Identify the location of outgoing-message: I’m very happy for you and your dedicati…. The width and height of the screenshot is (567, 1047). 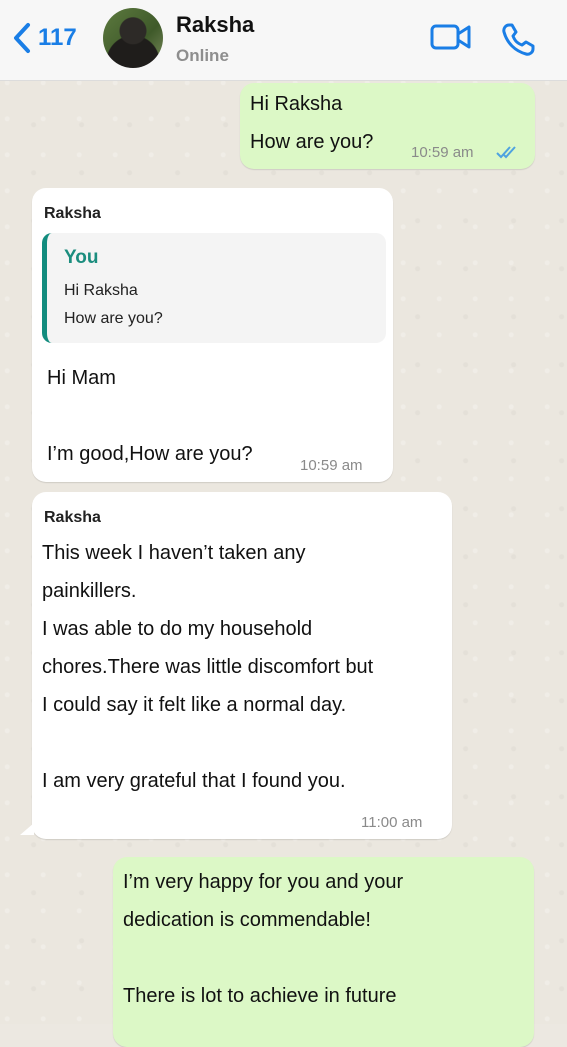
(323, 952).